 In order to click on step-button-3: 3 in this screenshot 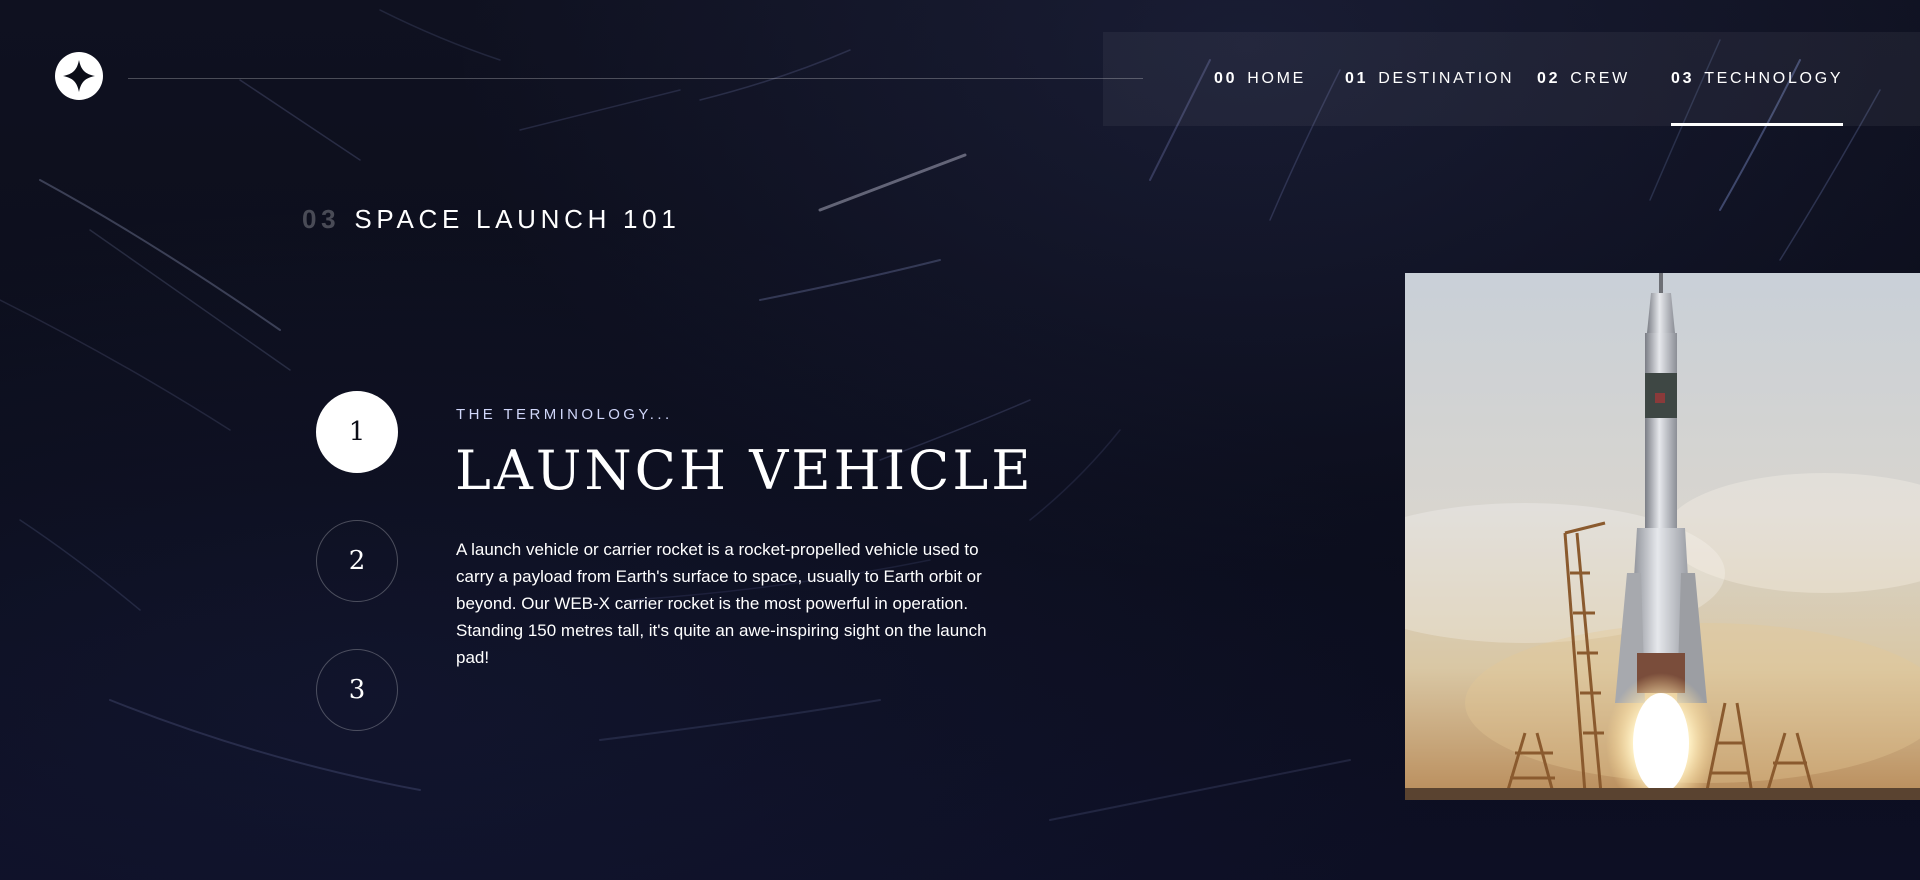, I will do `click(357, 690)`.